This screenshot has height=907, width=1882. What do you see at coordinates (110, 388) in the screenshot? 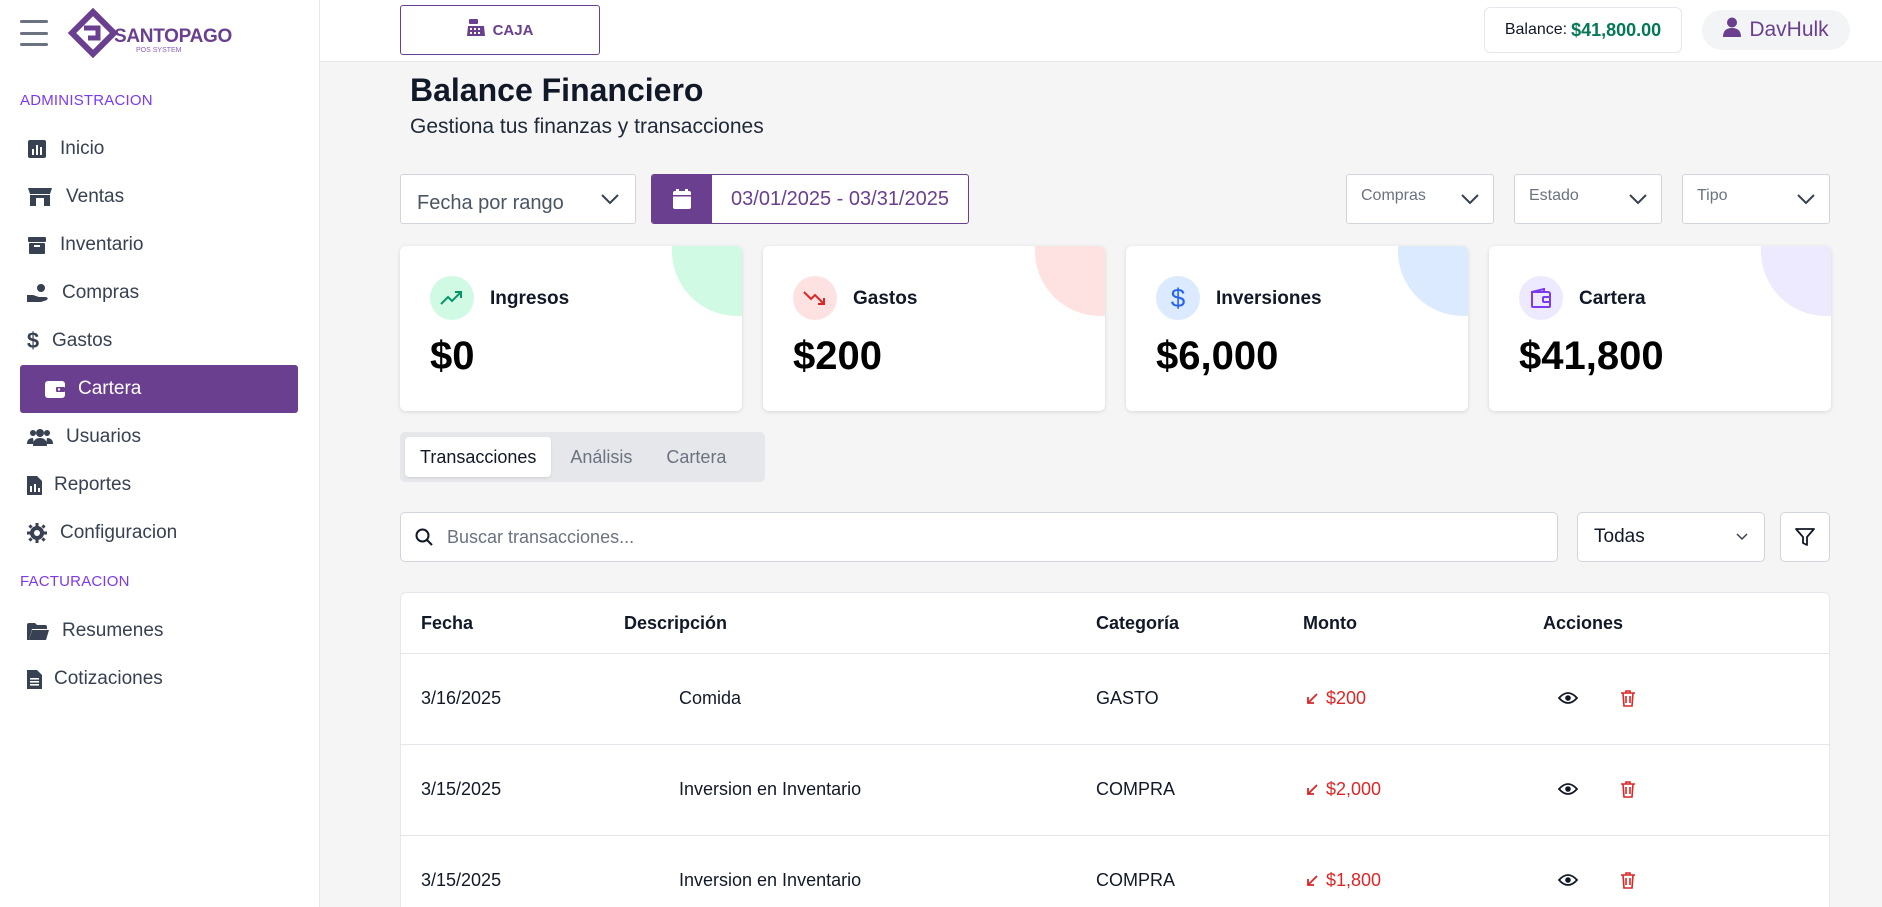
I see `sidebar-item-label: Cartera` at bounding box center [110, 388].